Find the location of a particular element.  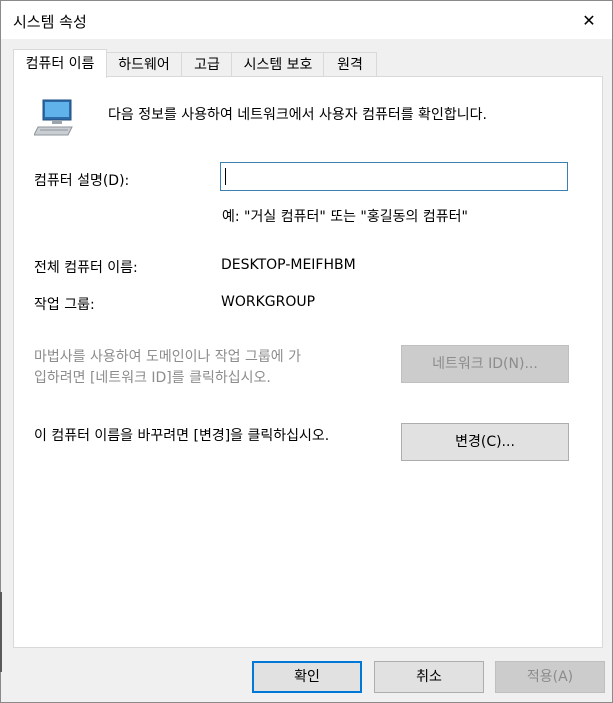

full-name-label: 전체 컴퓨터 이름: is located at coordinates (86, 268).